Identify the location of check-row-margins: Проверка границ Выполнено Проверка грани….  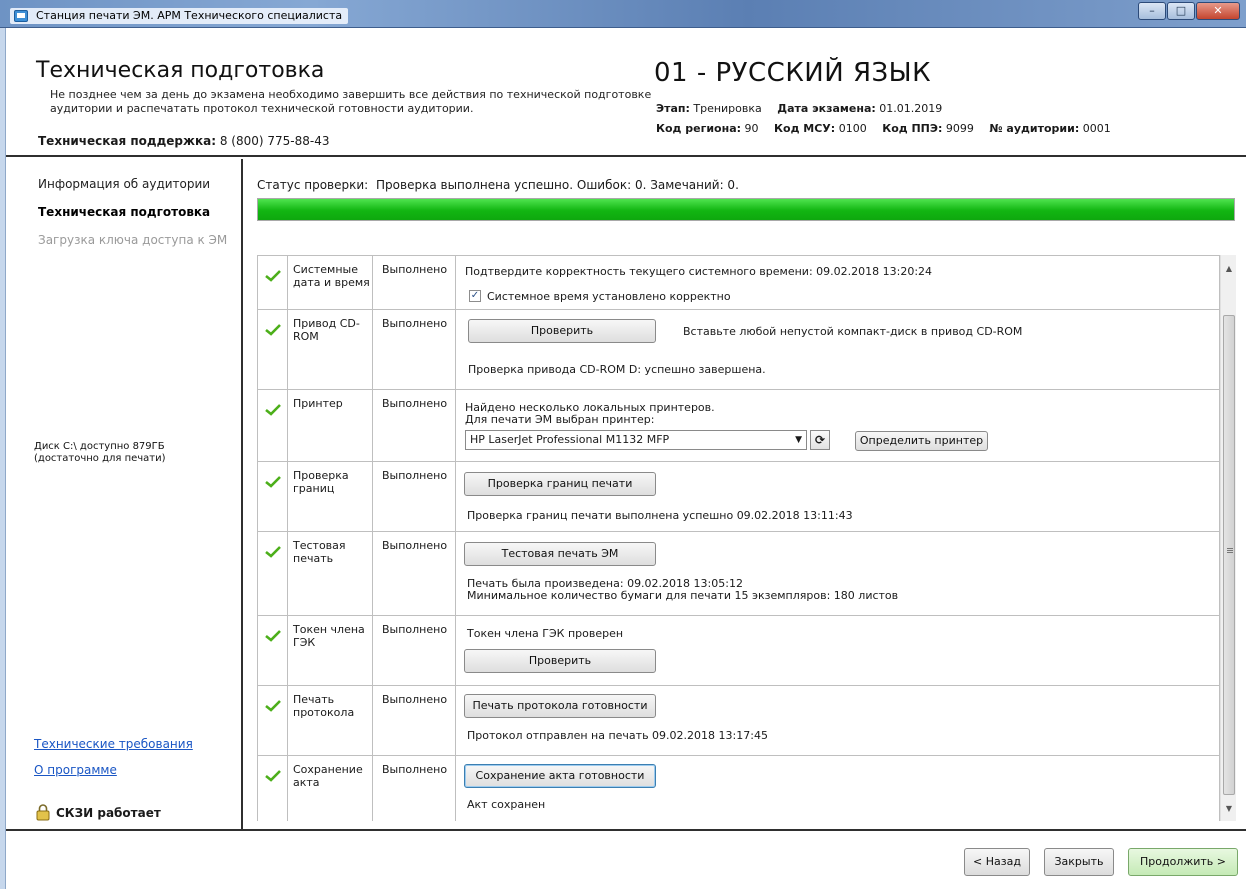
(738, 497).